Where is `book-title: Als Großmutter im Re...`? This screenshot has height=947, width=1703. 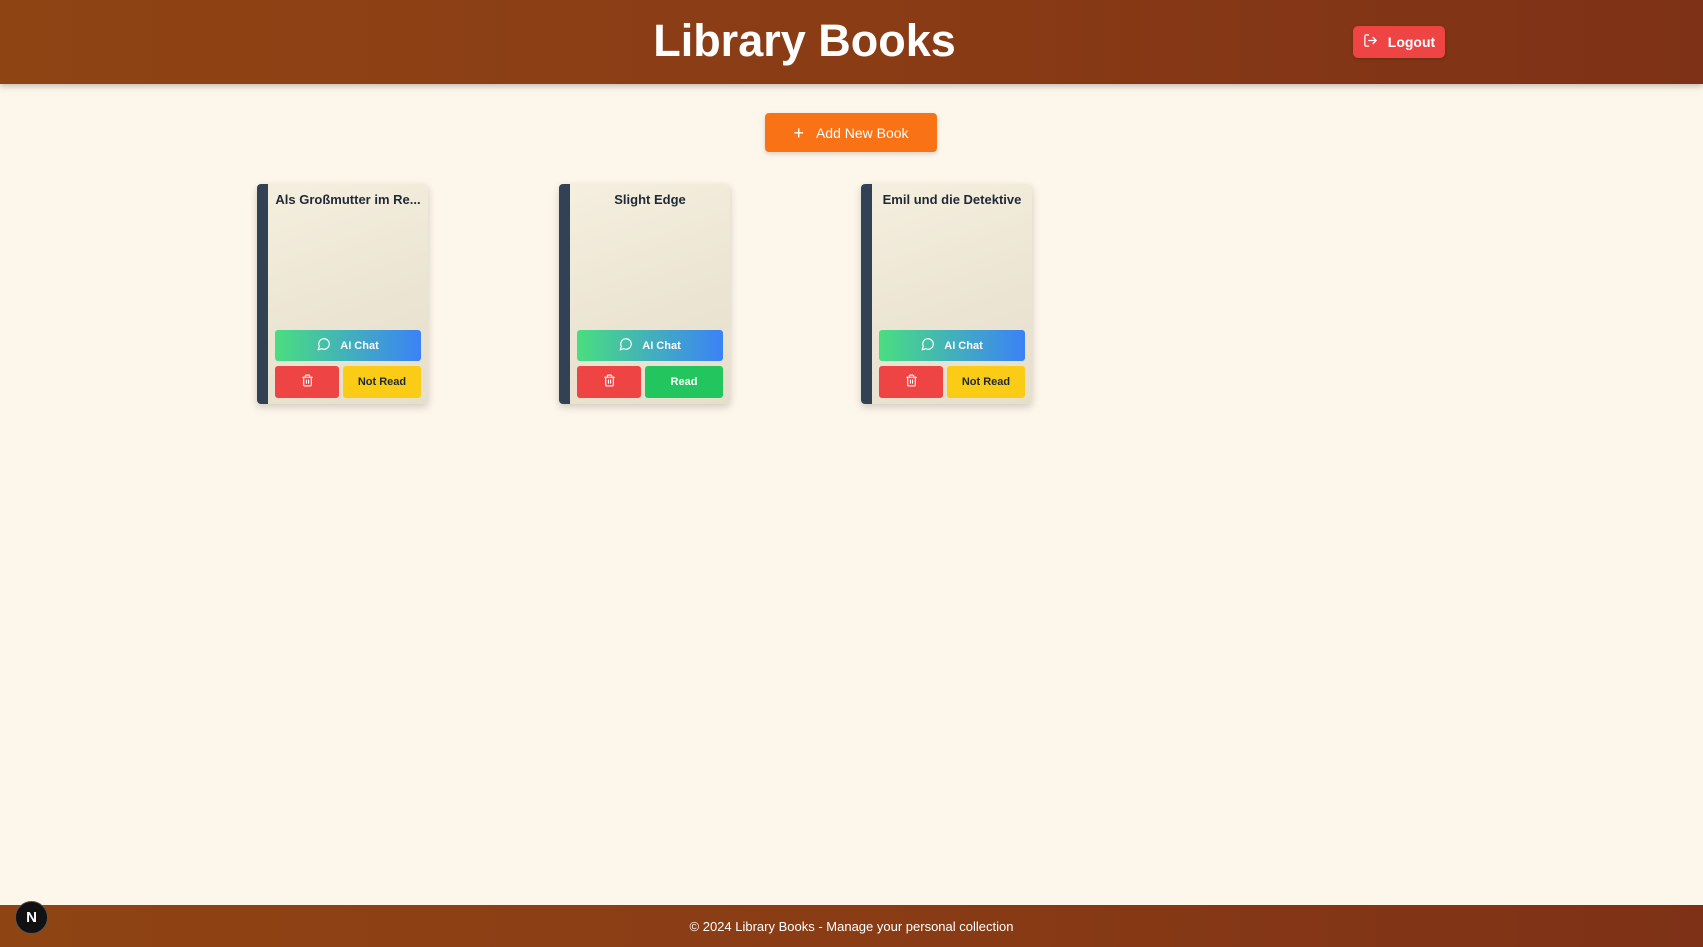 book-title: Als Großmutter im Re... is located at coordinates (348, 199).